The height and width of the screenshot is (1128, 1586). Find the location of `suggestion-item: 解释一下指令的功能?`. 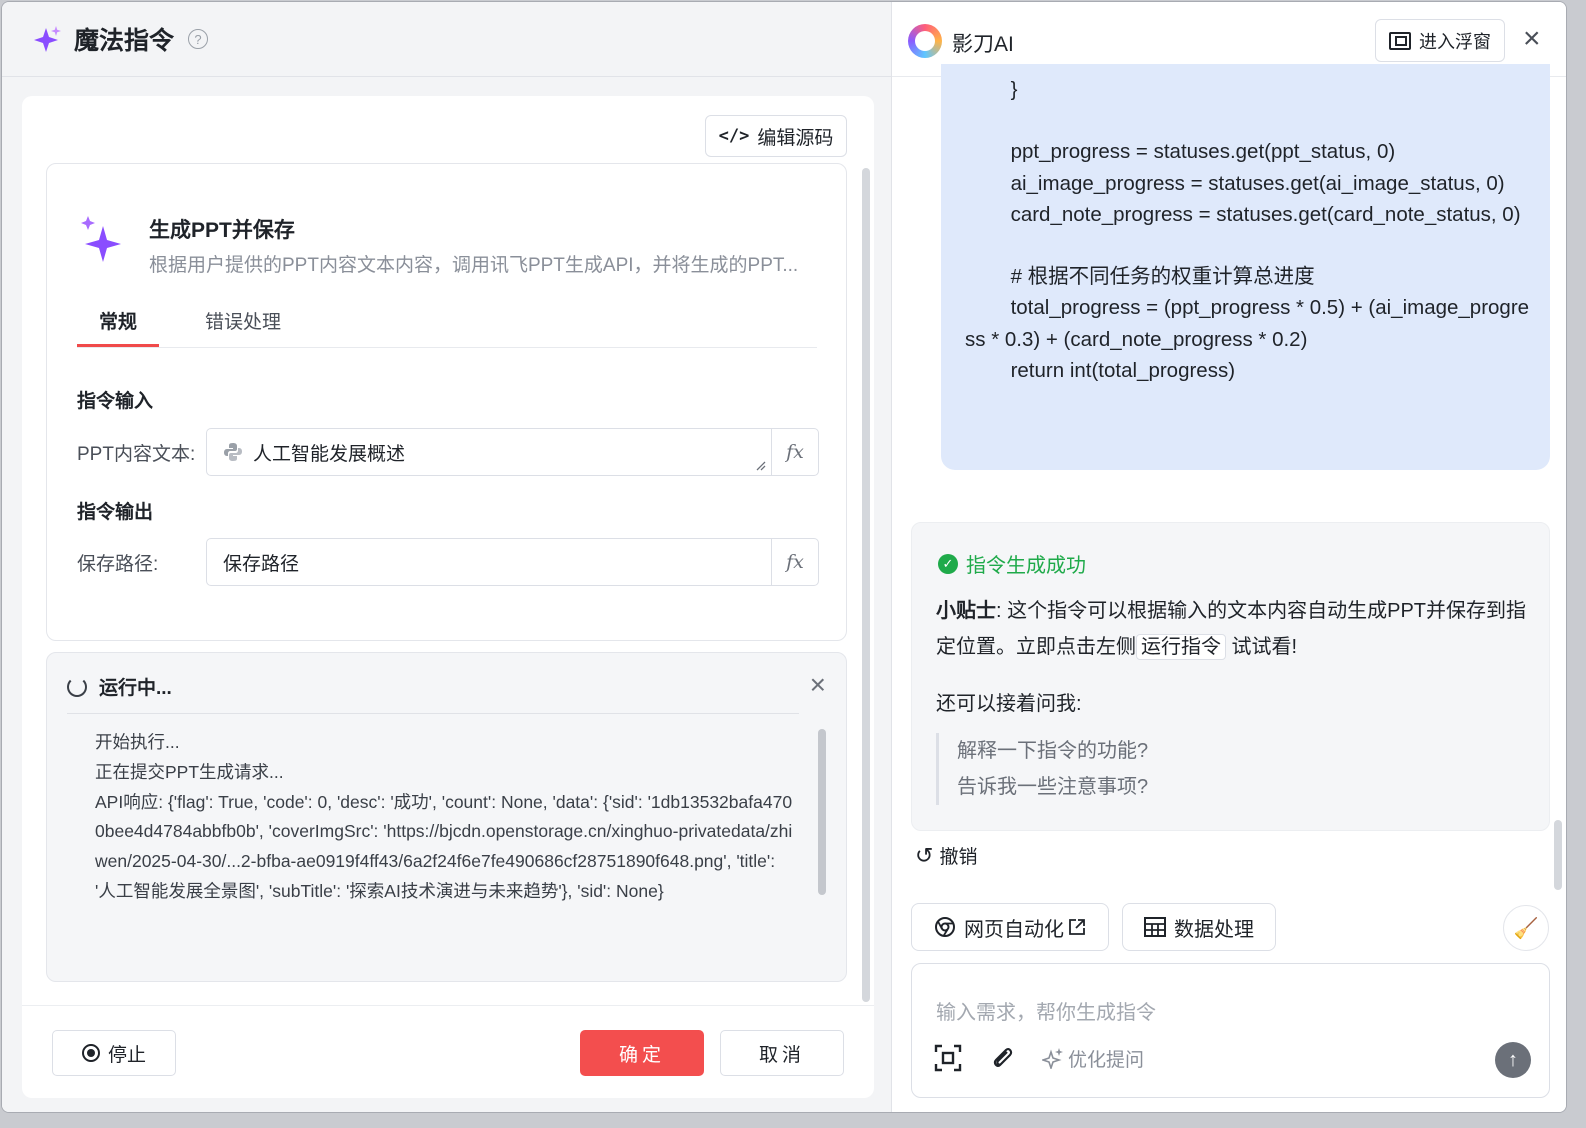

suggestion-item: 解释一下指令的功能? is located at coordinates (1052, 751).